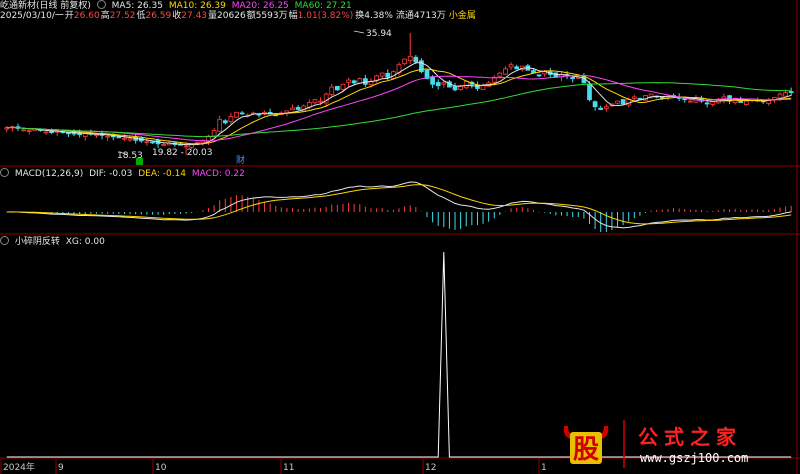 The image size is (800, 474). I want to click on x-tick-label: 9, so click(61, 468).